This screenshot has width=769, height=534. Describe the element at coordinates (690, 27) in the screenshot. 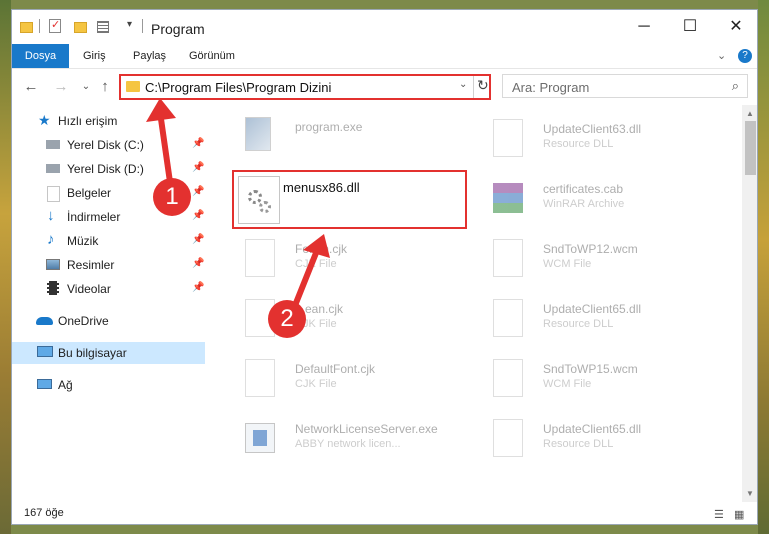

I see `maximize-button: ☐` at that location.